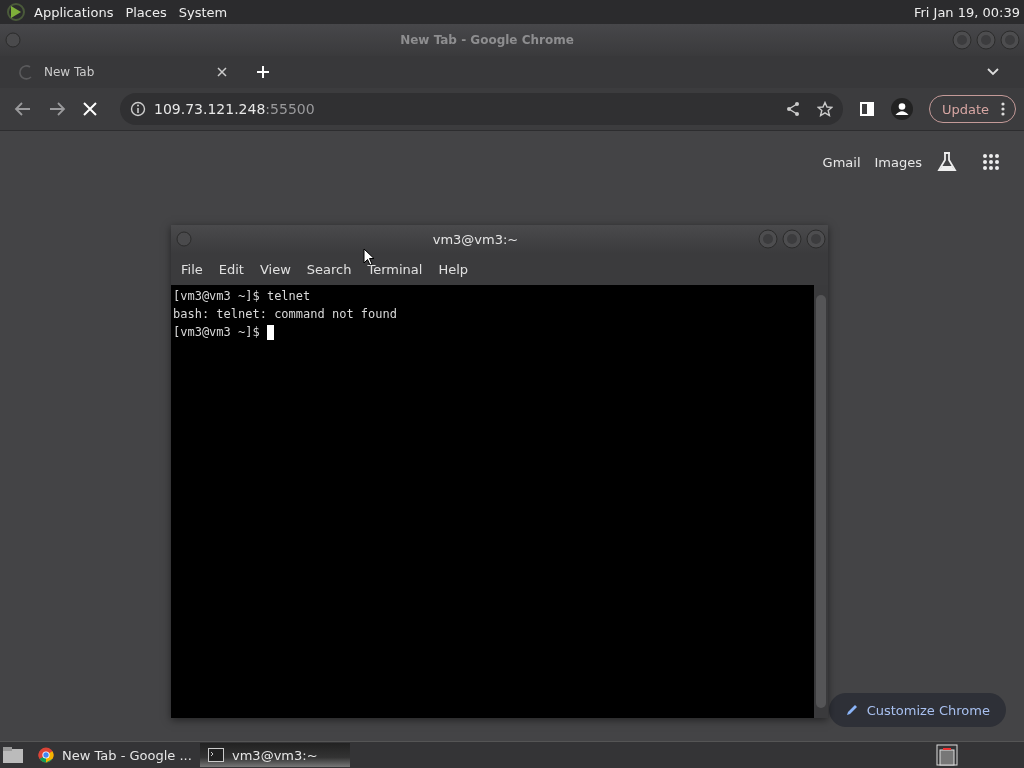  Describe the element at coordinates (70, 72) in the screenshot. I see `tab-title: New Tab` at that location.